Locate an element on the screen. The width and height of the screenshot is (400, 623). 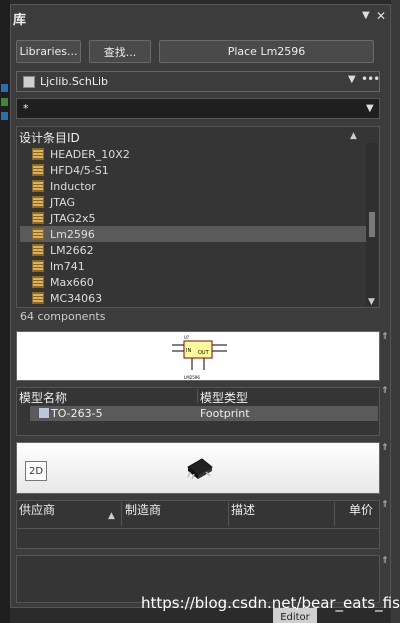
list-item: JTAG2x5 is located at coordinates (201, 218).